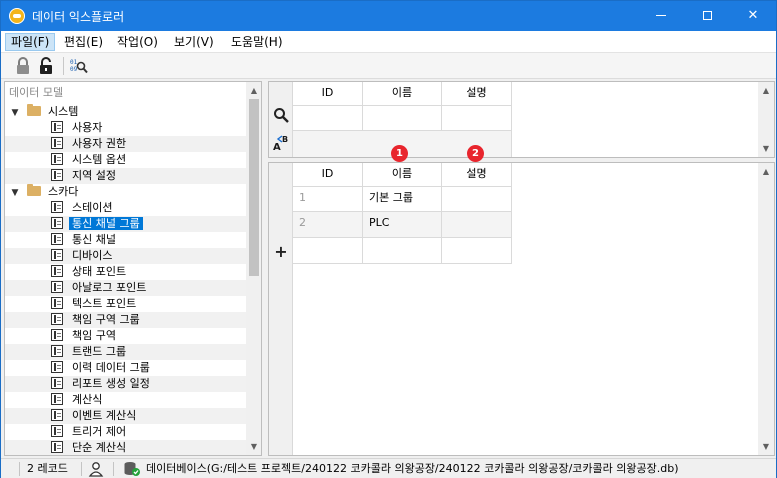 Image resolution: width=777 pixels, height=478 pixels. I want to click on tree-item-label: 계산식, so click(87, 399).